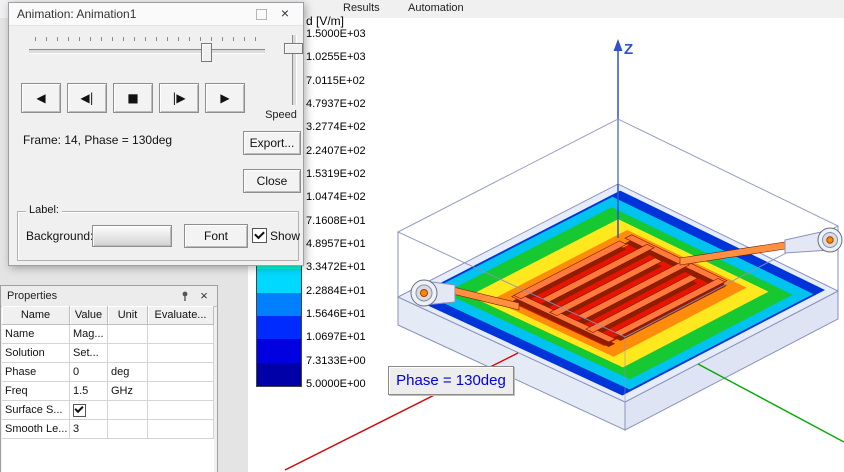 This screenshot has width=844, height=472. I want to click on frame-slider-thumb, so click(206, 52).